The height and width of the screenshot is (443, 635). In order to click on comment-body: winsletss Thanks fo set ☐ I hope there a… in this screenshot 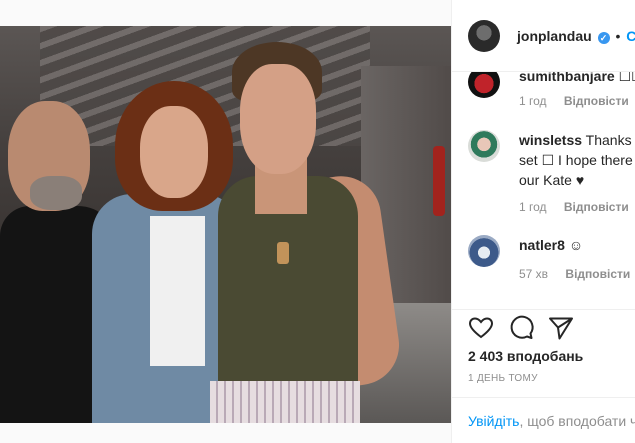, I will do `click(577, 160)`.